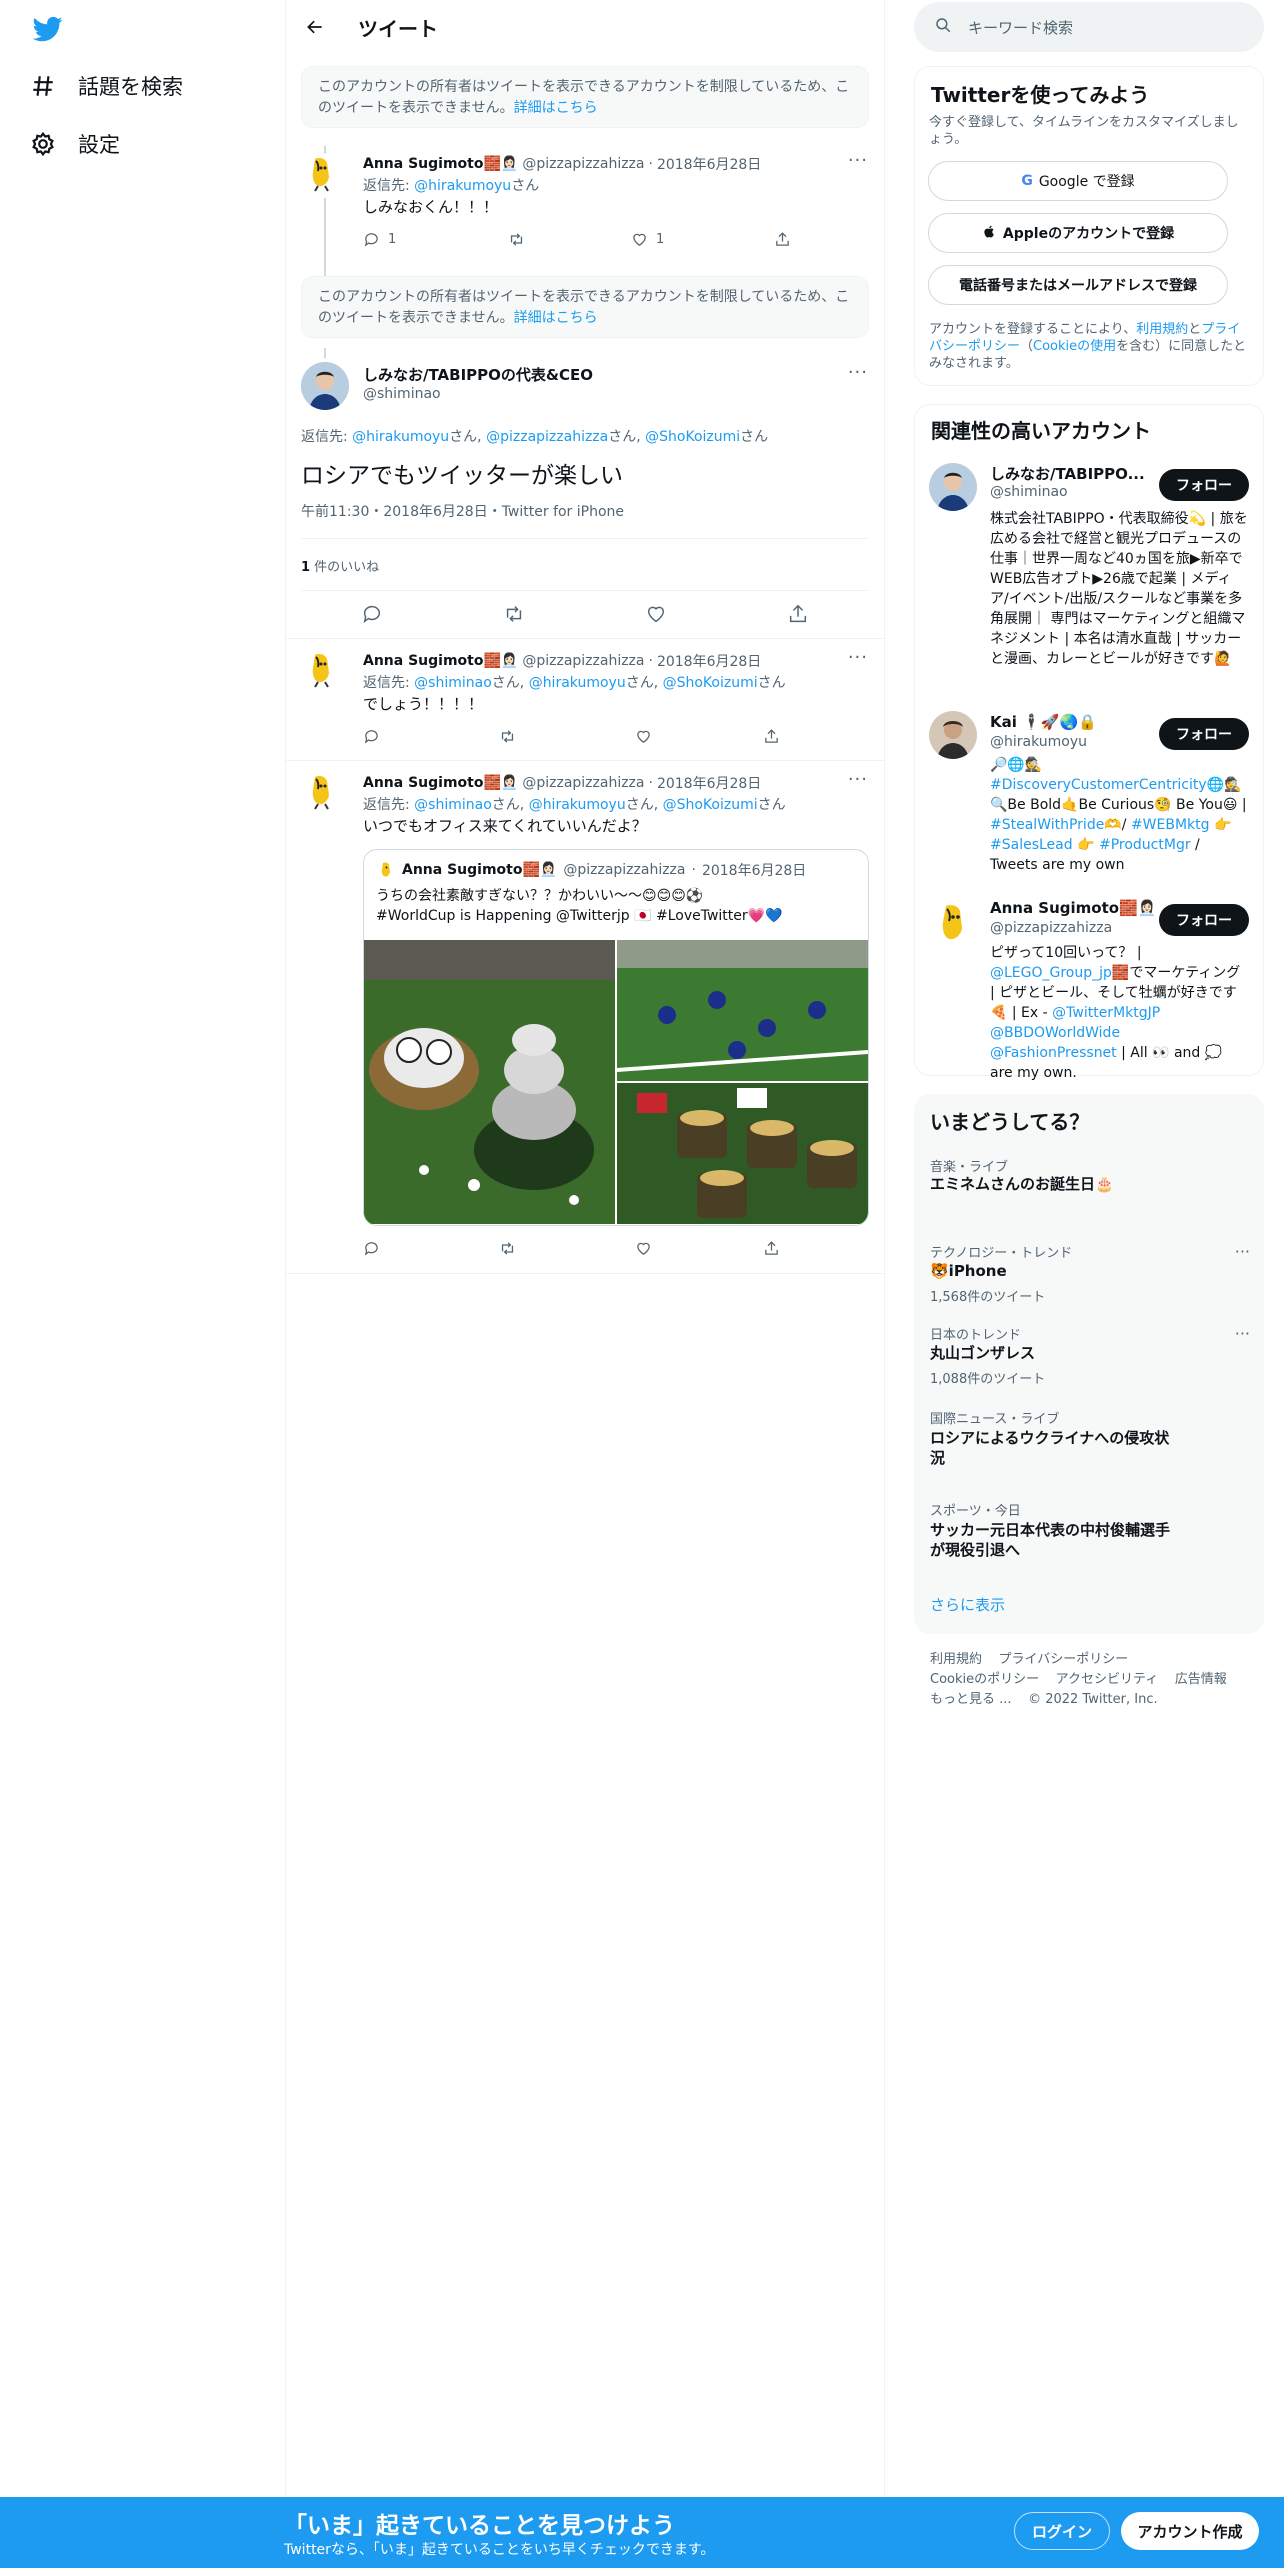  I want to click on tweet-timestamp: 午前11:30・2018年6月28日・Twitter for iPhone, so click(462, 511).